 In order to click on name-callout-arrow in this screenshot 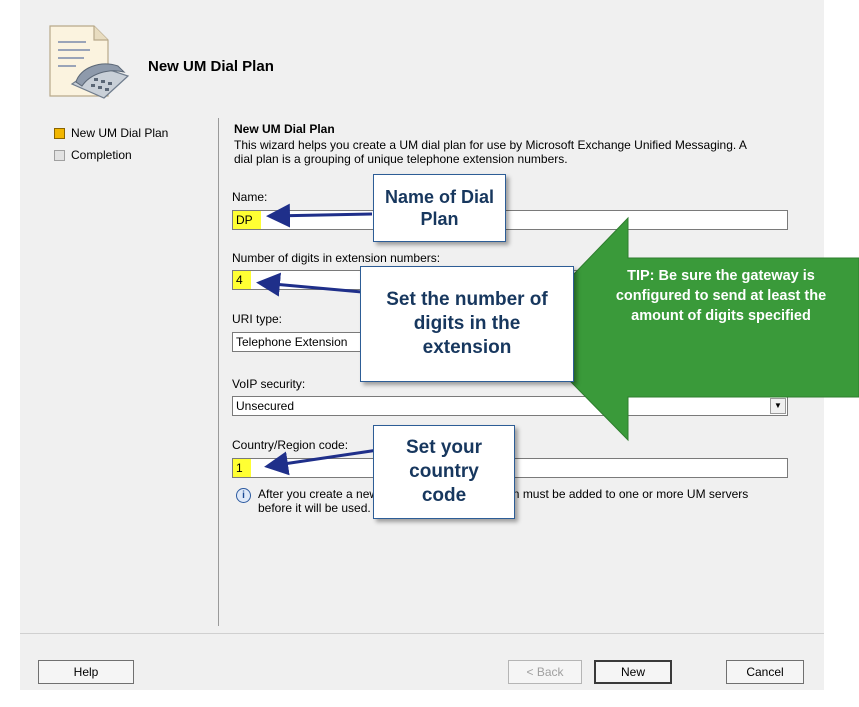, I will do `click(319, 215)`.